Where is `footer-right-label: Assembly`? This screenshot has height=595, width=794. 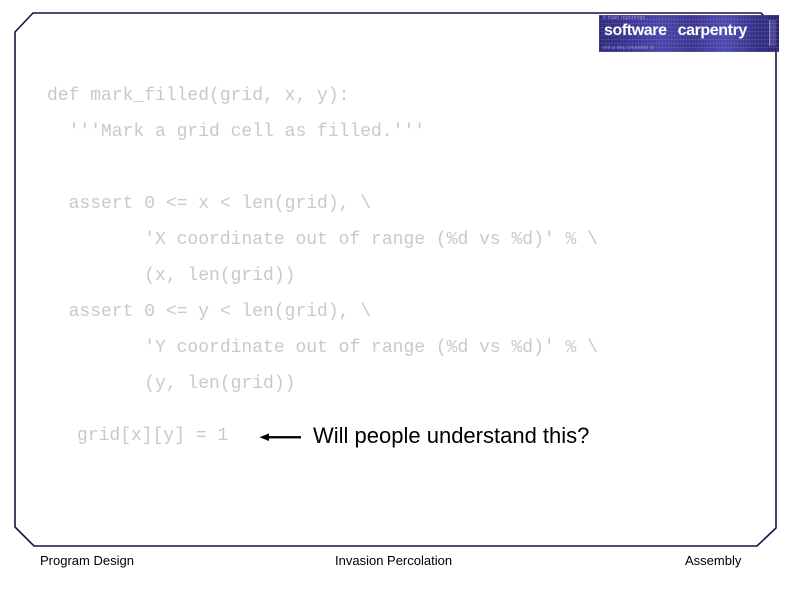
footer-right-label: Assembly is located at coordinates (713, 560).